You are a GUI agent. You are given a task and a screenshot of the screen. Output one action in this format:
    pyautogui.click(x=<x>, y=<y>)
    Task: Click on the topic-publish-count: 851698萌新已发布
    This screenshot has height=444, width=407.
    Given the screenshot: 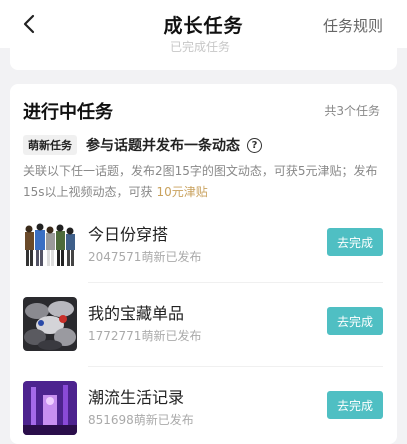 What is the action you would take?
    pyautogui.click(x=141, y=420)
    